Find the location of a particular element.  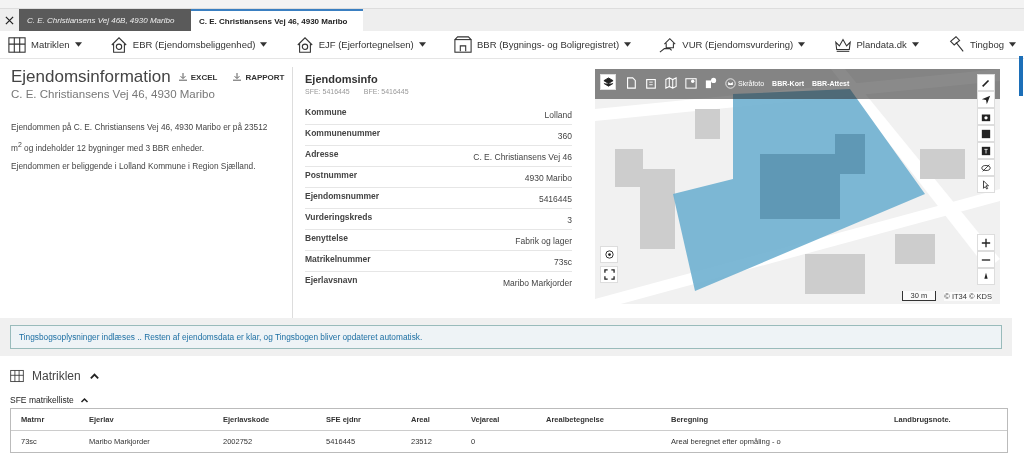

zoom-out-icon is located at coordinates (986, 259).